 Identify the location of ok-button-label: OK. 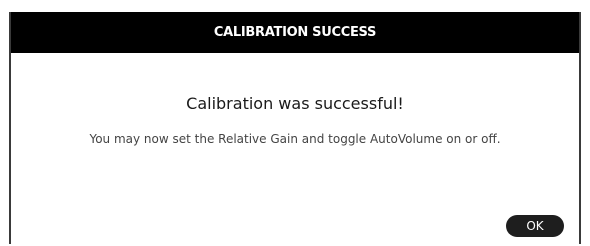
(535, 226).